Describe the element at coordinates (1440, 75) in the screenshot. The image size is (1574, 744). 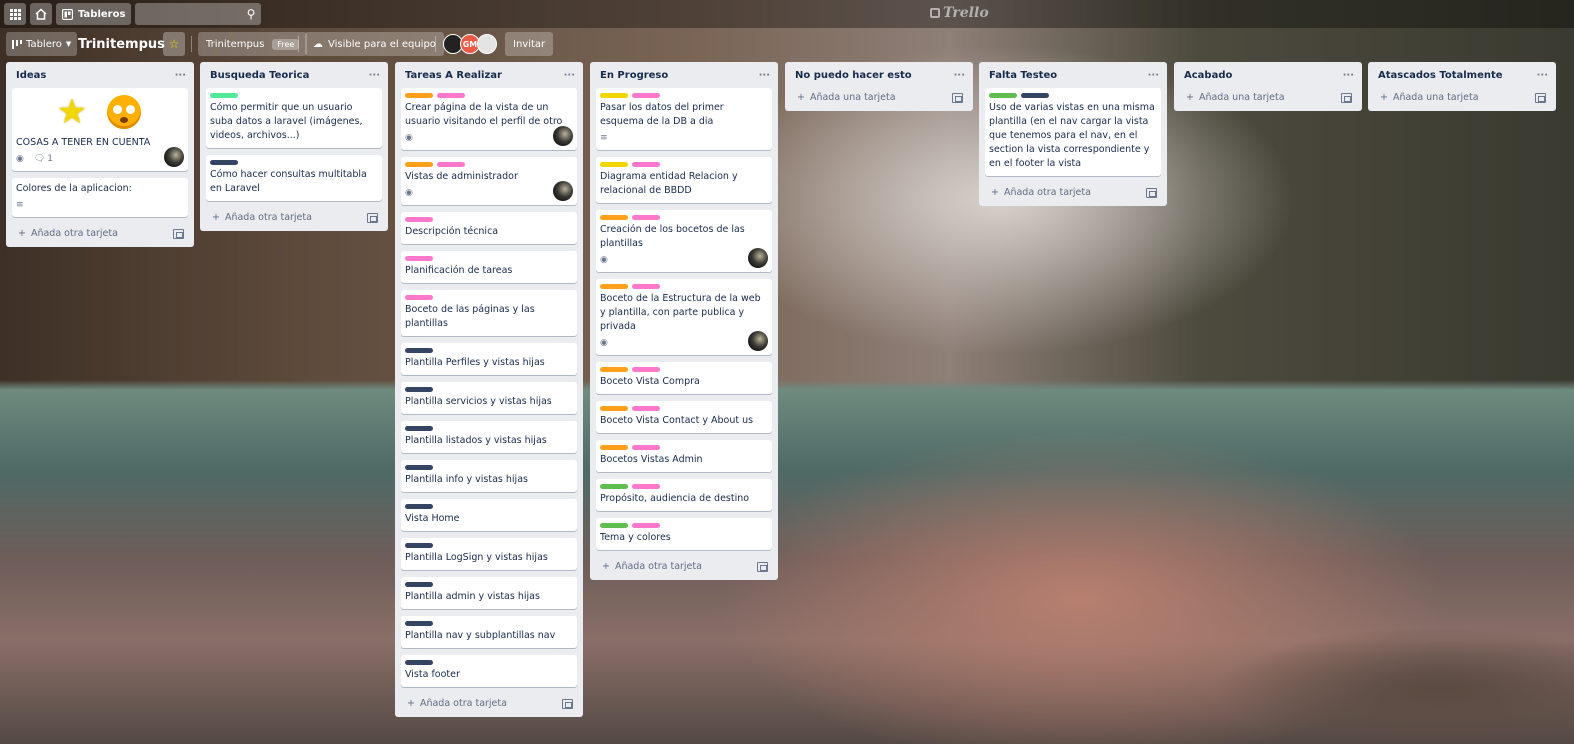
I see `list-title: Atascados Totalmente` at that location.